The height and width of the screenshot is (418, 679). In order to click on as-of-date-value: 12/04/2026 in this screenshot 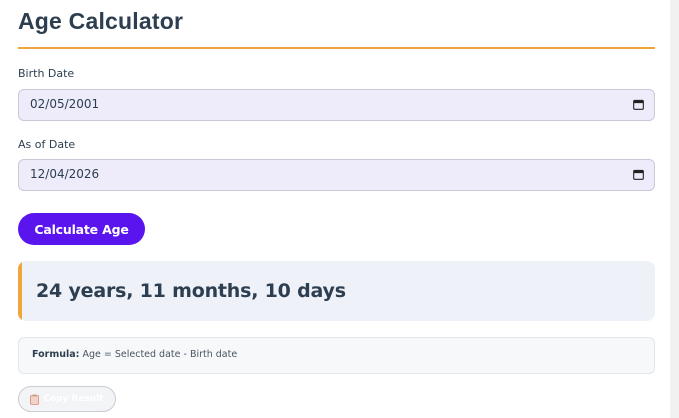, I will do `click(65, 174)`.